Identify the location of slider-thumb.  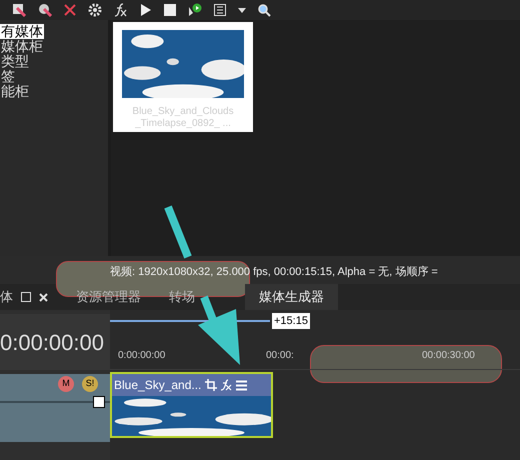
(98, 402).